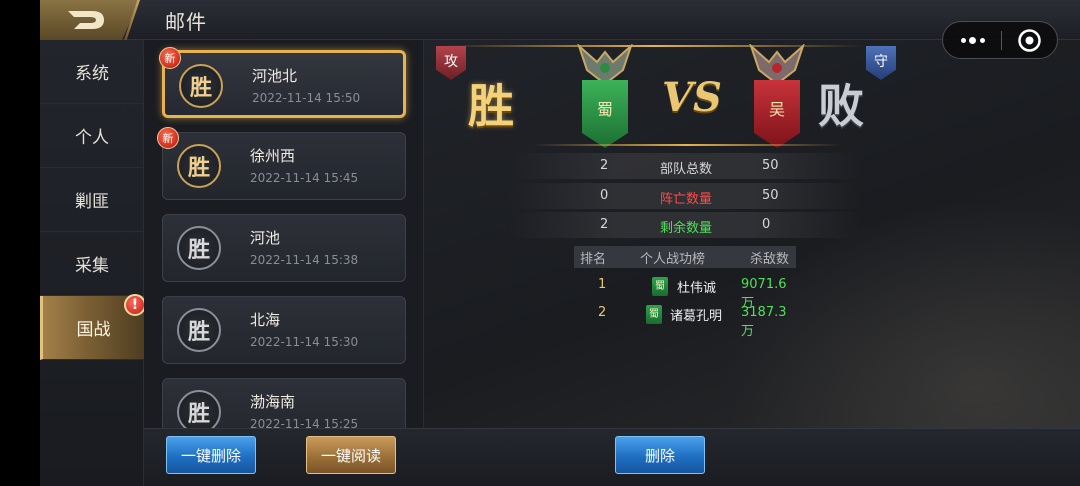 Image resolution: width=1080 pixels, height=486 pixels. I want to click on page-title: 邮件, so click(186, 22).